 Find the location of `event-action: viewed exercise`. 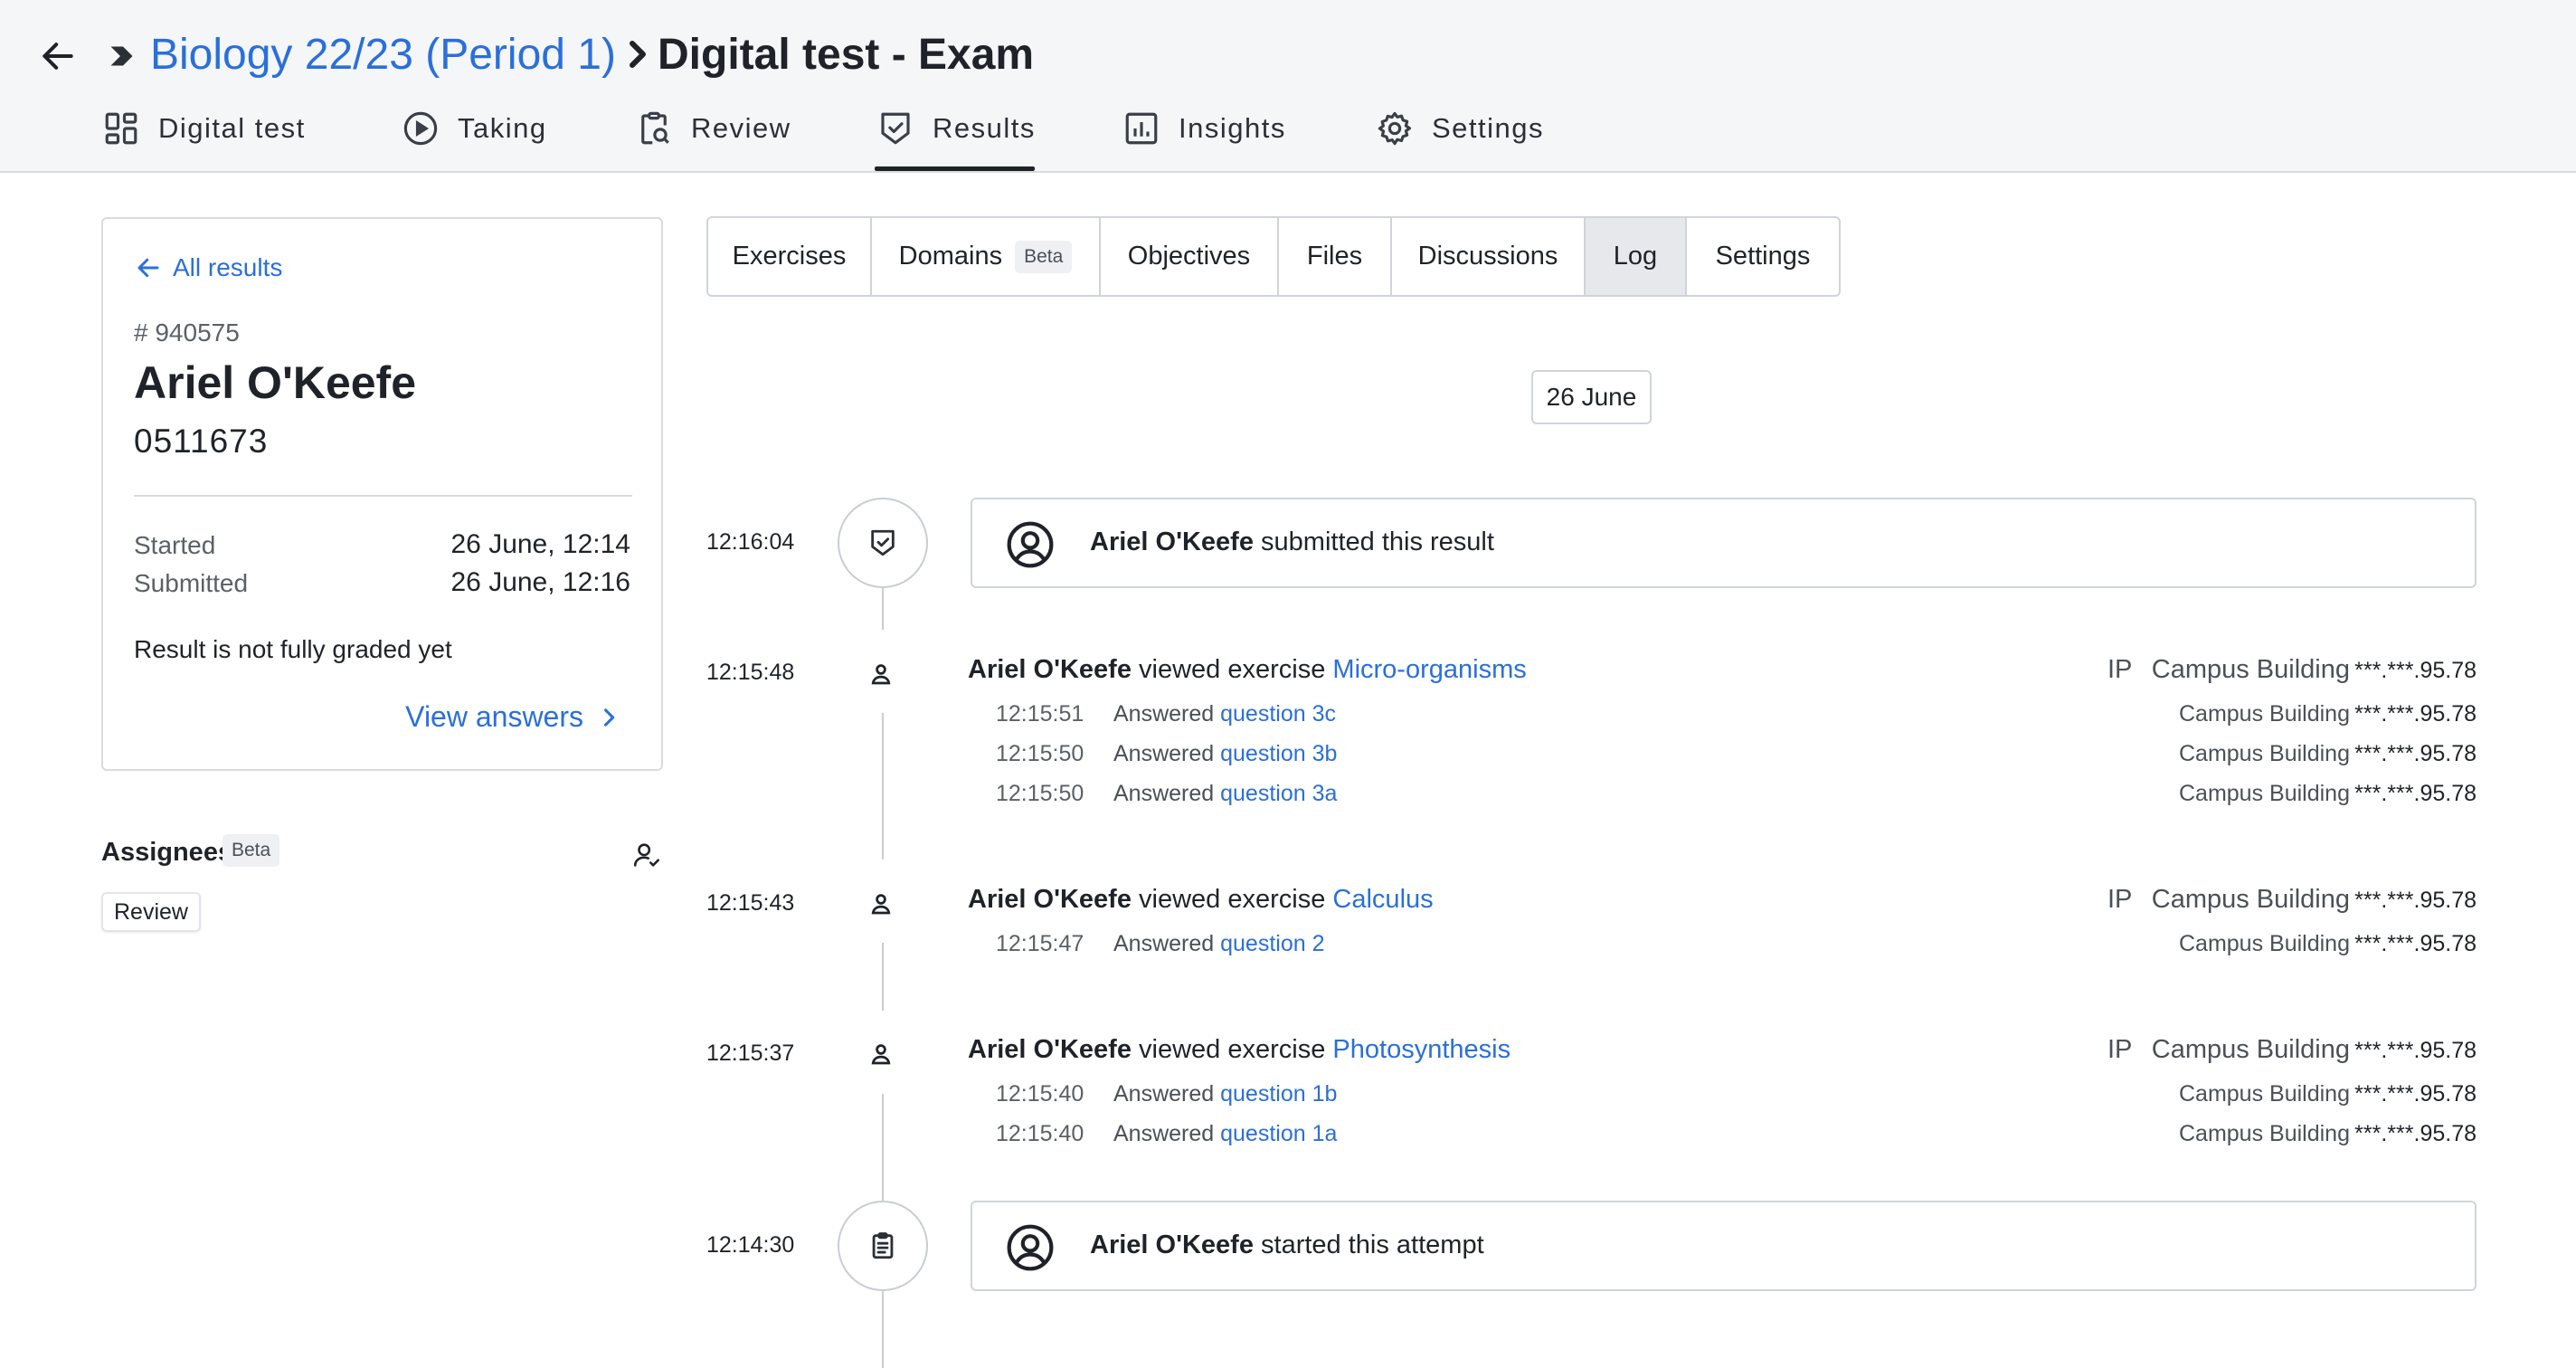

event-action: viewed exercise is located at coordinates (1232, 1050).